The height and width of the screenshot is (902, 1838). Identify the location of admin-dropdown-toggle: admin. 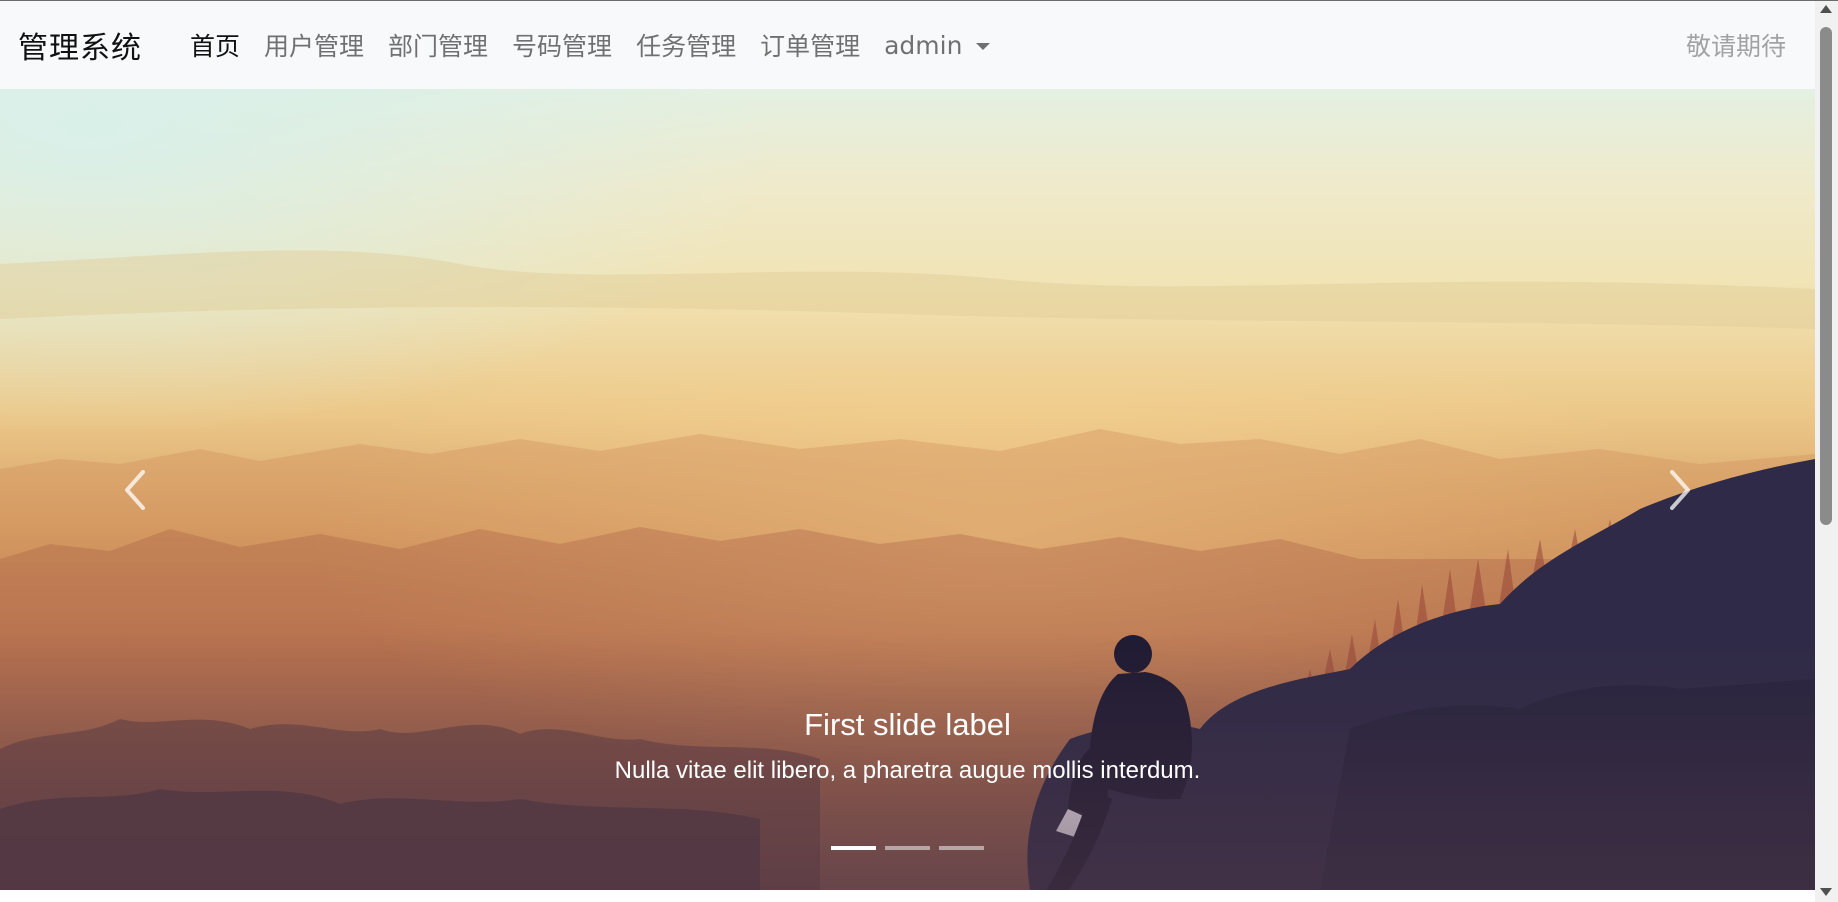
(937, 45).